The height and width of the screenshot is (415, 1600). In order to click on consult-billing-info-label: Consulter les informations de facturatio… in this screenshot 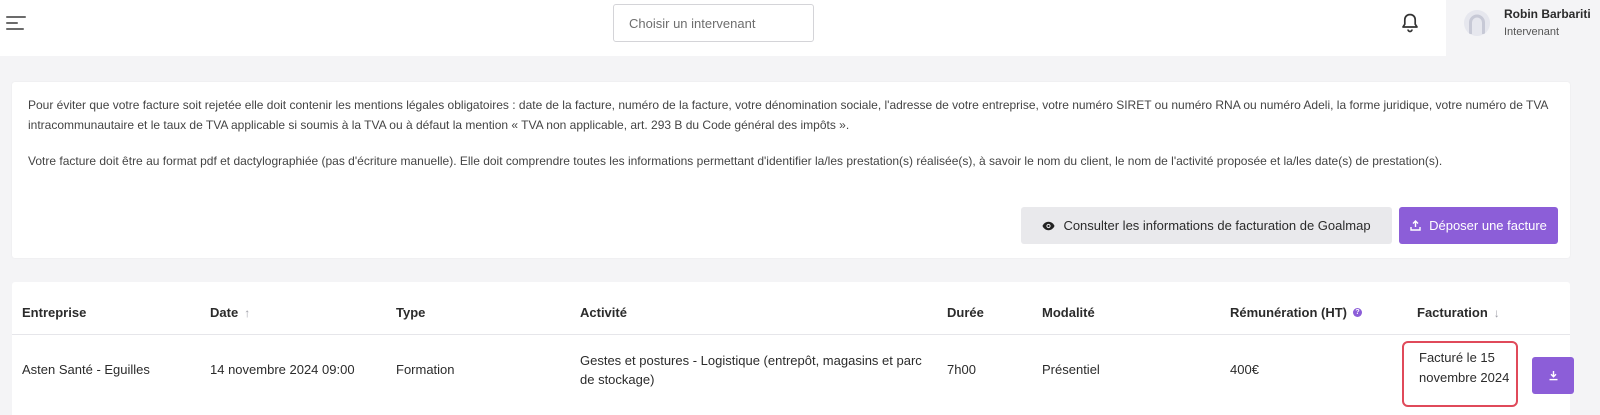, I will do `click(1217, 225)`.